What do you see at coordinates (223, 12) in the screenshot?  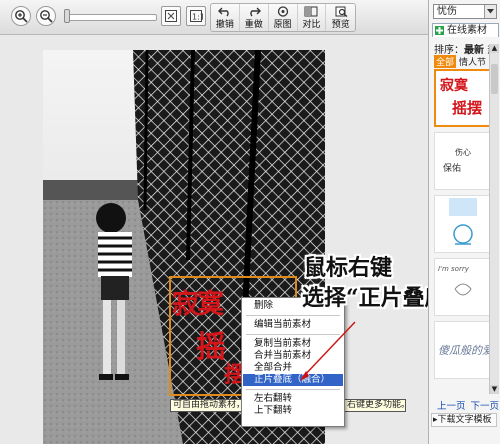 I see `undo-icon` at bounding box center [223, 12].